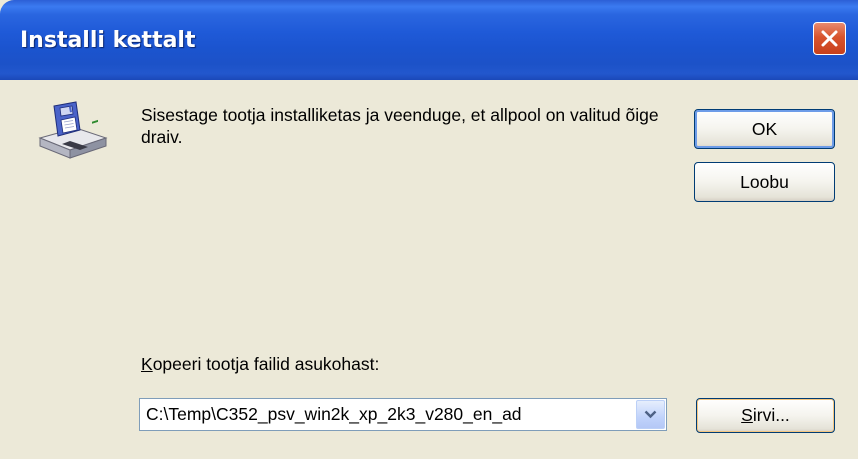  I want to click on close-icon, so click(829, 38).